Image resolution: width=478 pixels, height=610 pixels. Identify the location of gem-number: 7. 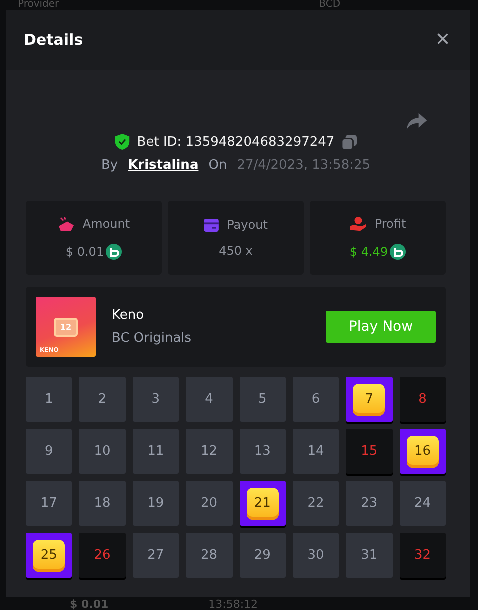
(369, 400).